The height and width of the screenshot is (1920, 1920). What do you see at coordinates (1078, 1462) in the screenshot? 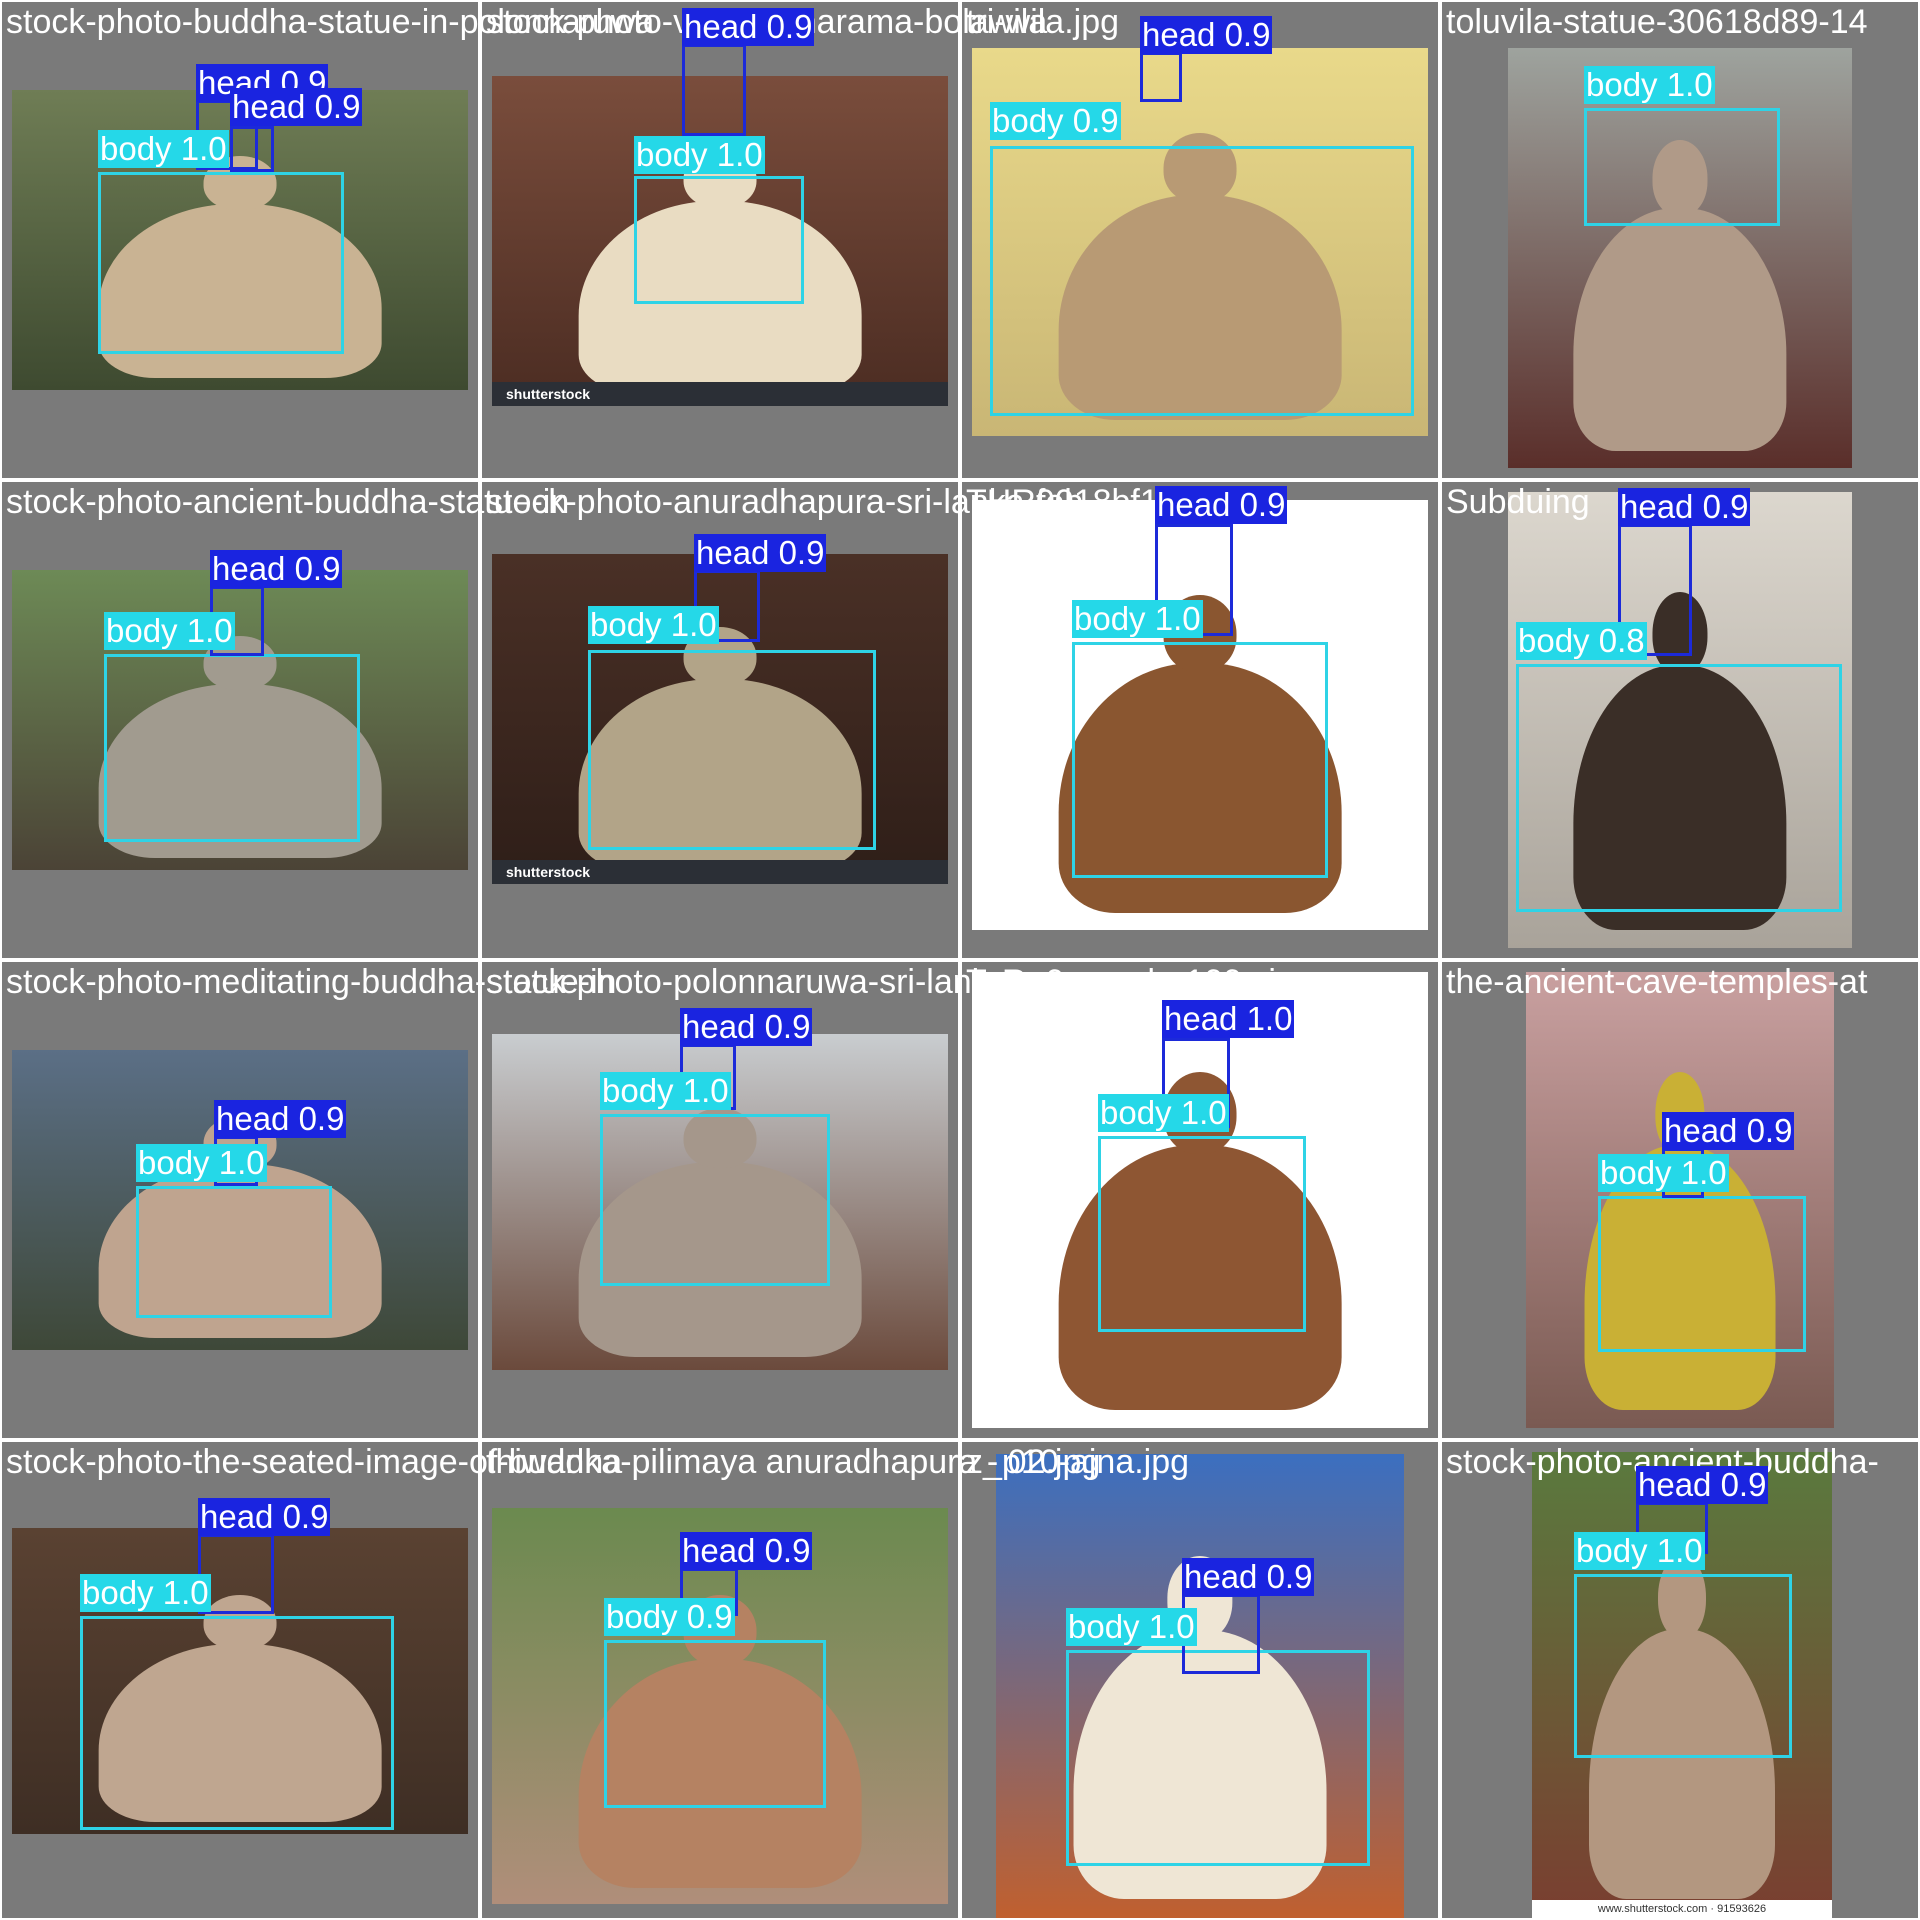
I see `image-filename: z_p10-ajna.jpg` at bounding box center [1078, 1462].